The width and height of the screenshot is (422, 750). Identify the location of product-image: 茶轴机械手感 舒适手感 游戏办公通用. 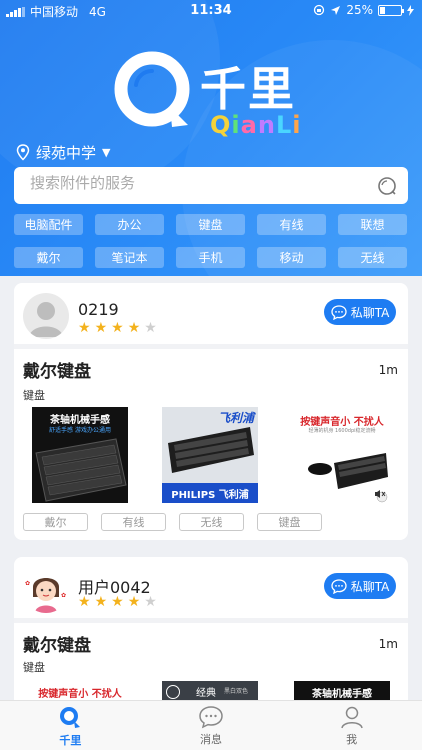
(80, 455).